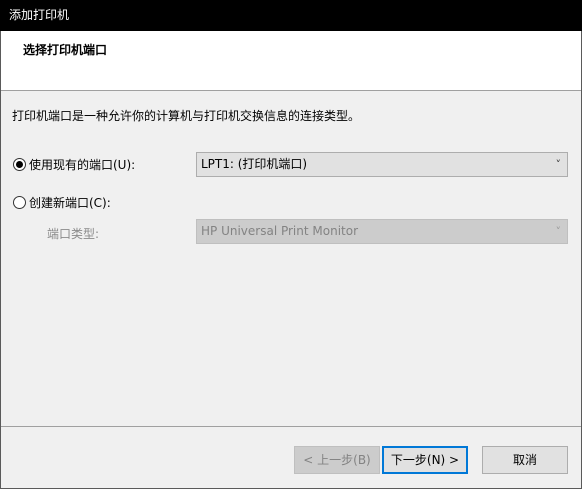 This screenshot has width=582, height=489. Describe the element at coordinates (291, 15) in the screenshot. I see `window-titlebar: 添加打印机` at that location.